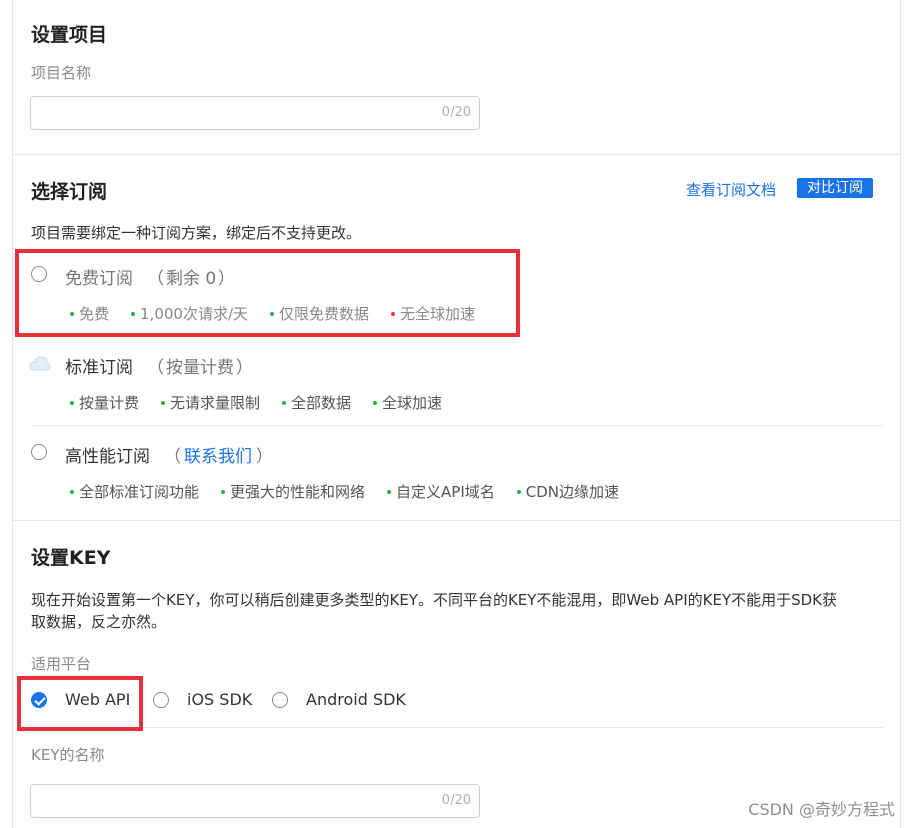 This screenshot has width=909, height=828. Describe the element at coordinates (61, 73) in the screenshot. I see `project-name-label: 项目名称` at that location.